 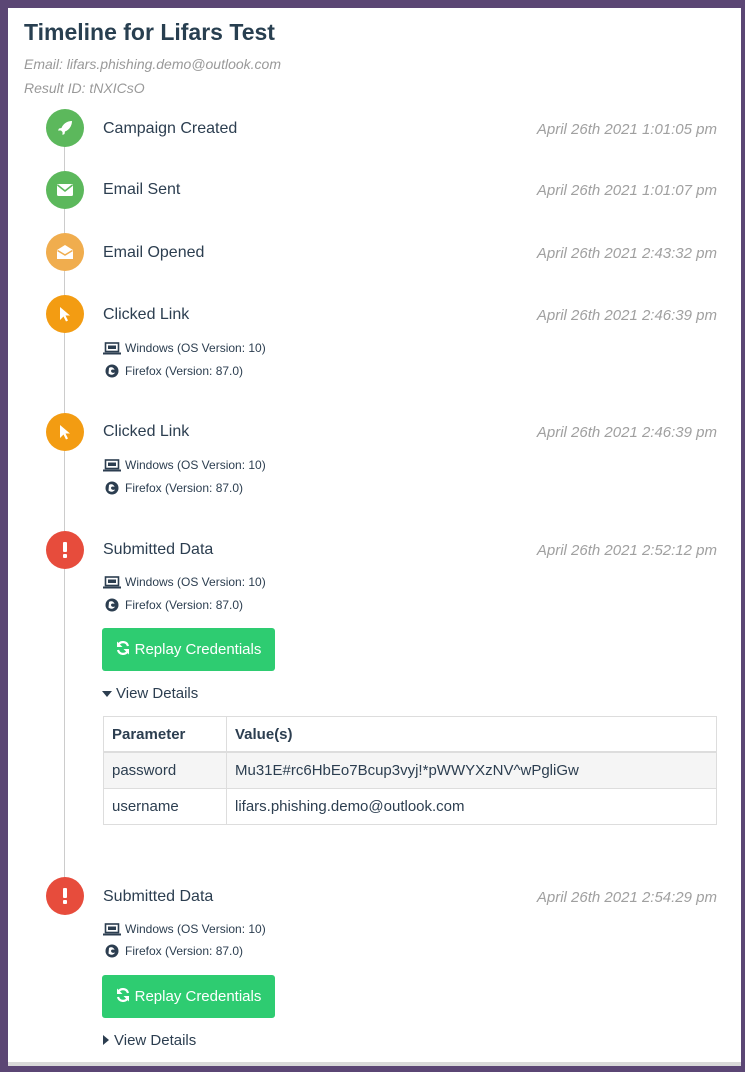 What do you see at coordinates (471, 734) in the screenshot?
I see `column-header-values: Value(s)` at bounding box center [471, 734].